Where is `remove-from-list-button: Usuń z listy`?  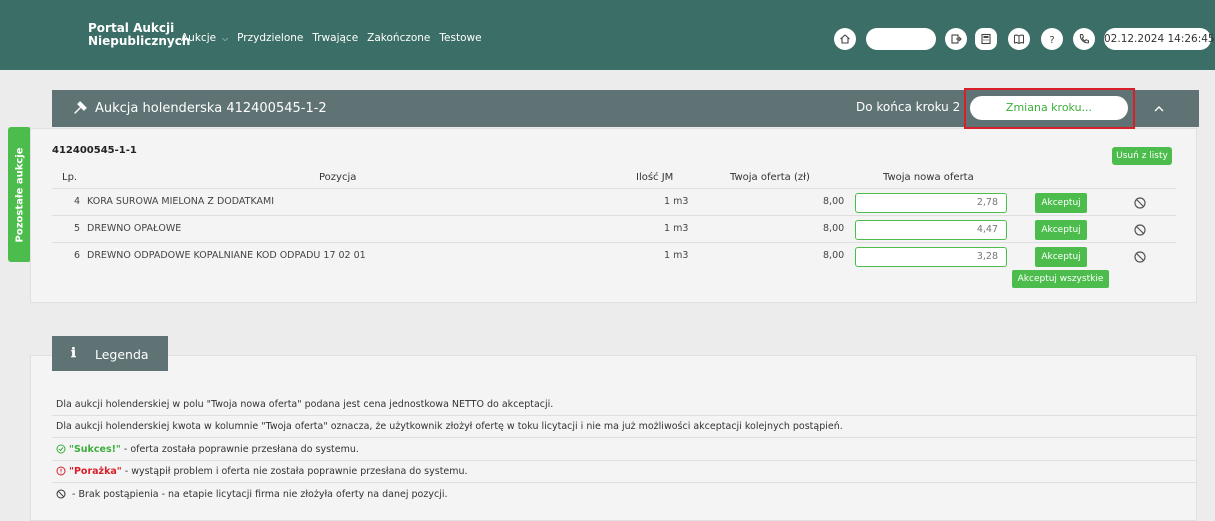 remove-from-list-button: Usuń z listy is located at coordinates (1142, 156).